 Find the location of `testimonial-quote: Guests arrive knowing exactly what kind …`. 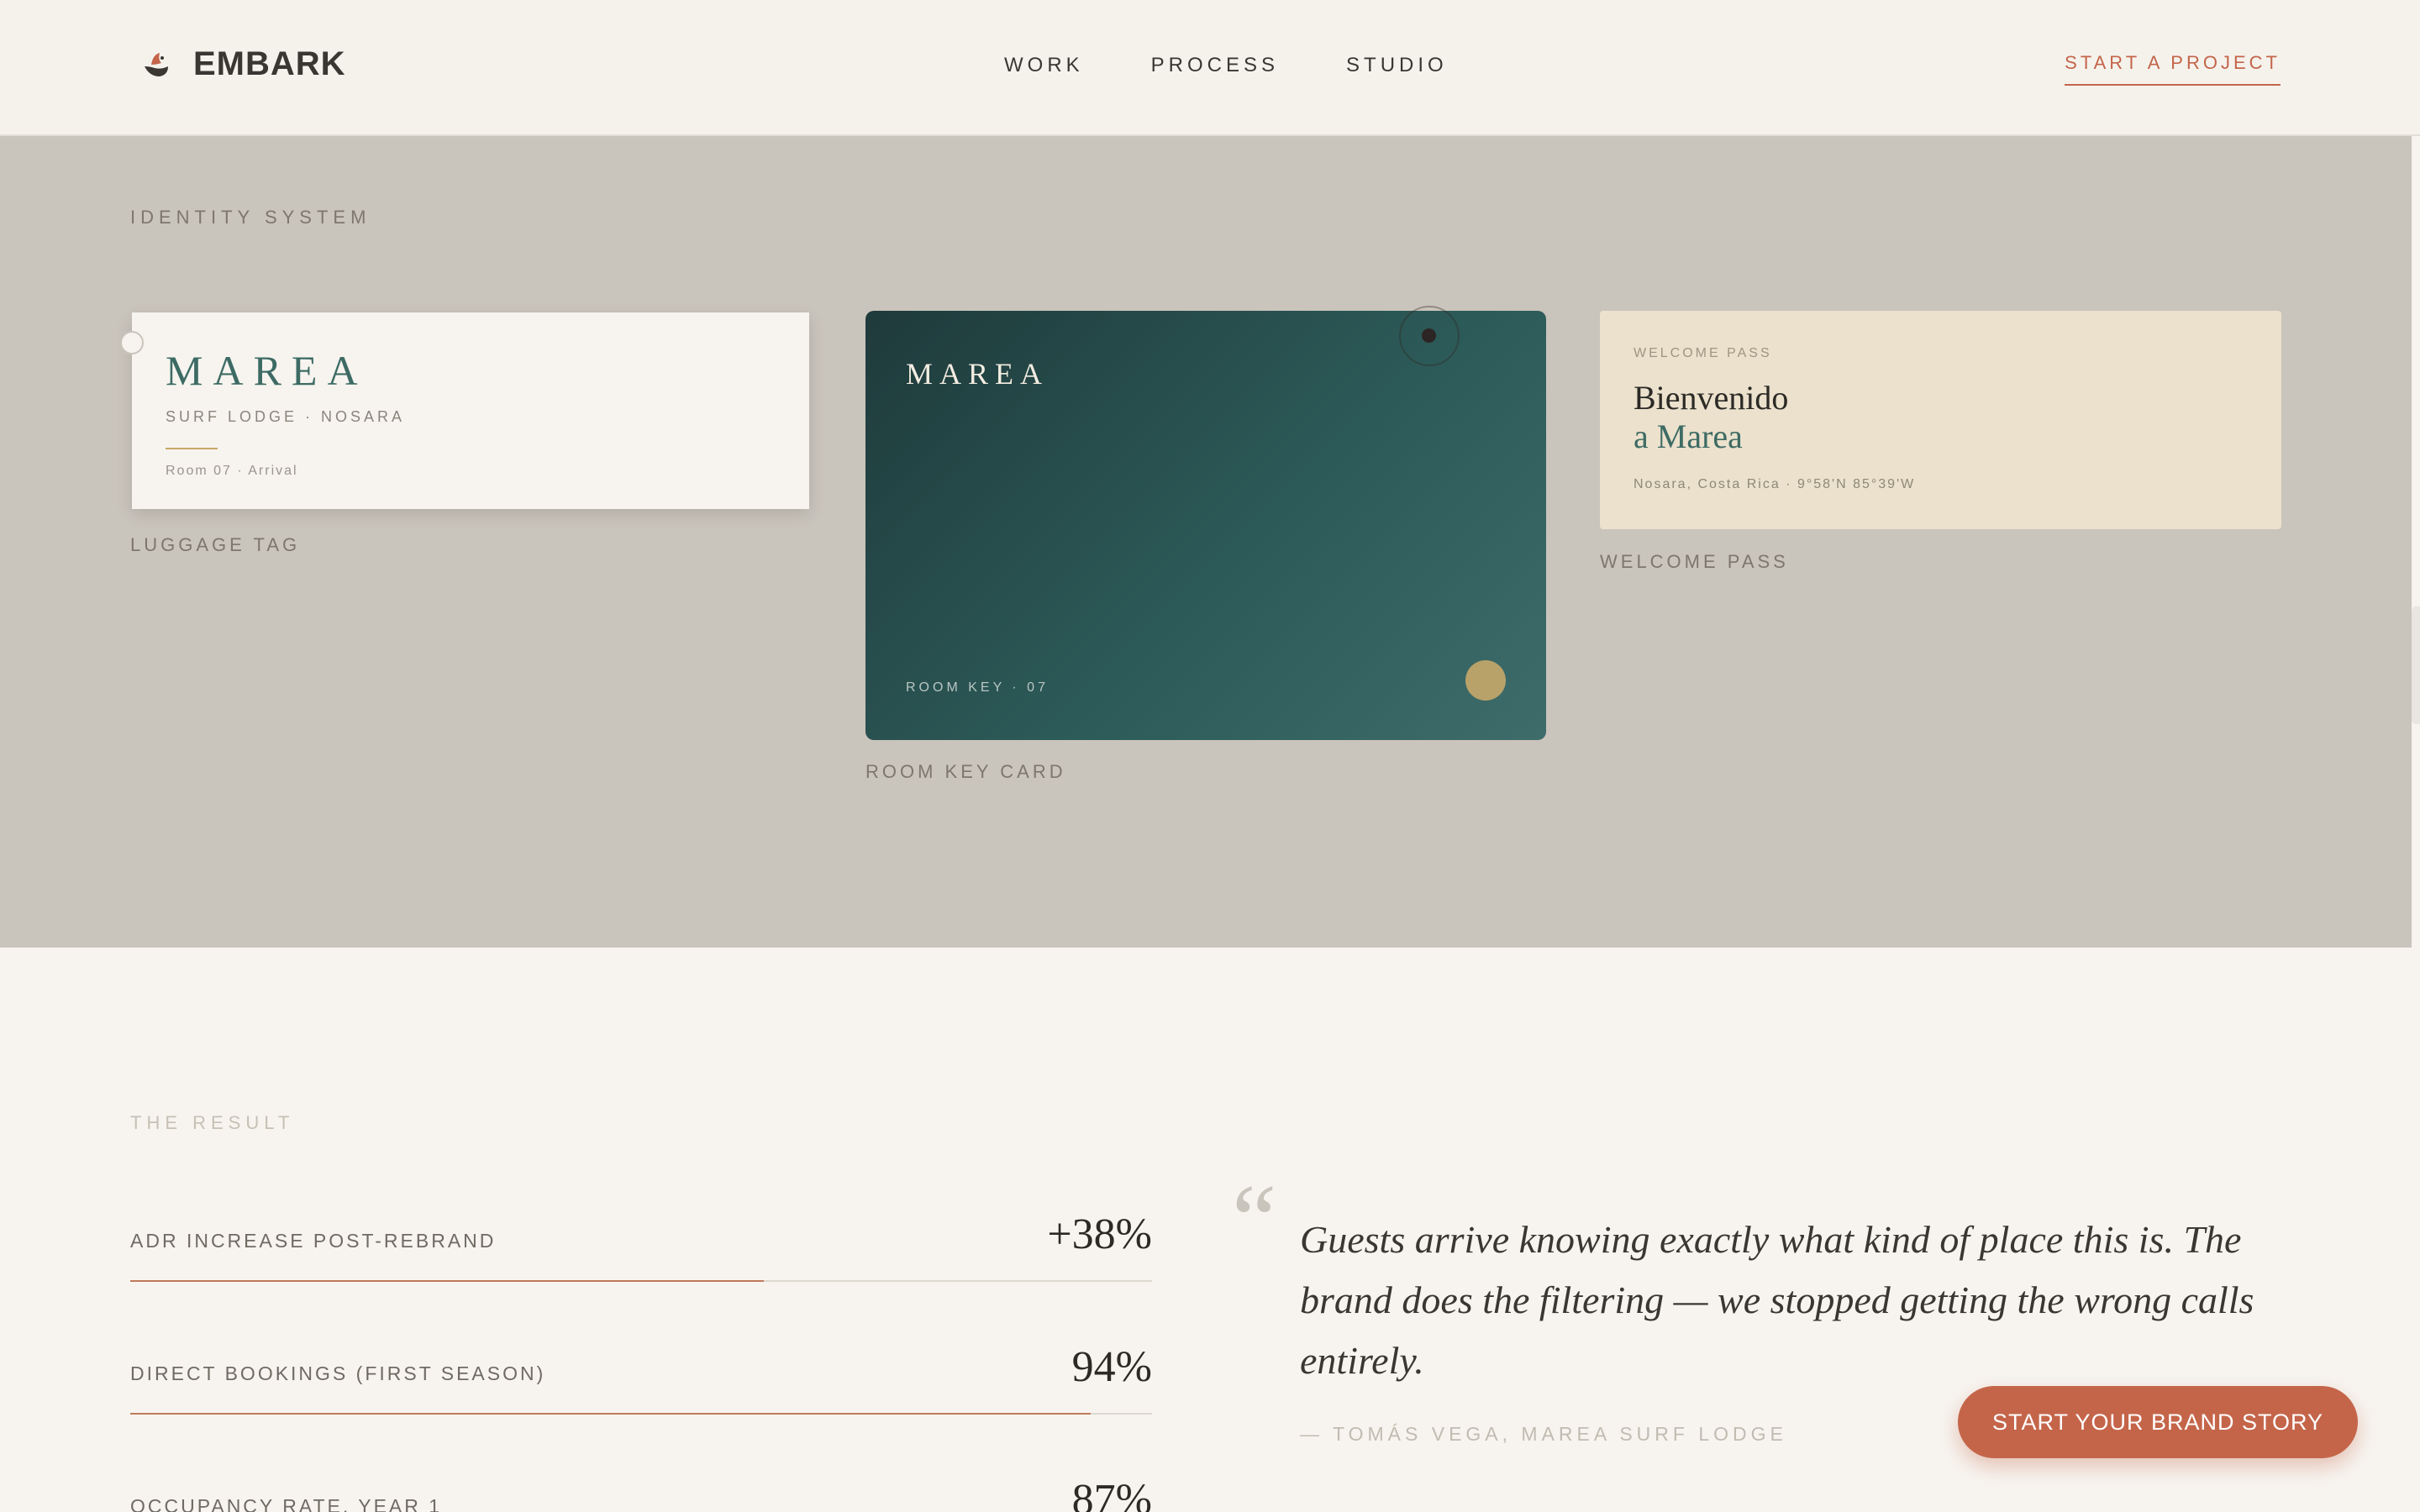

testimonial-quote: Guests arrive knowing exactly what kind … is located at coordinates (1777, 1300).